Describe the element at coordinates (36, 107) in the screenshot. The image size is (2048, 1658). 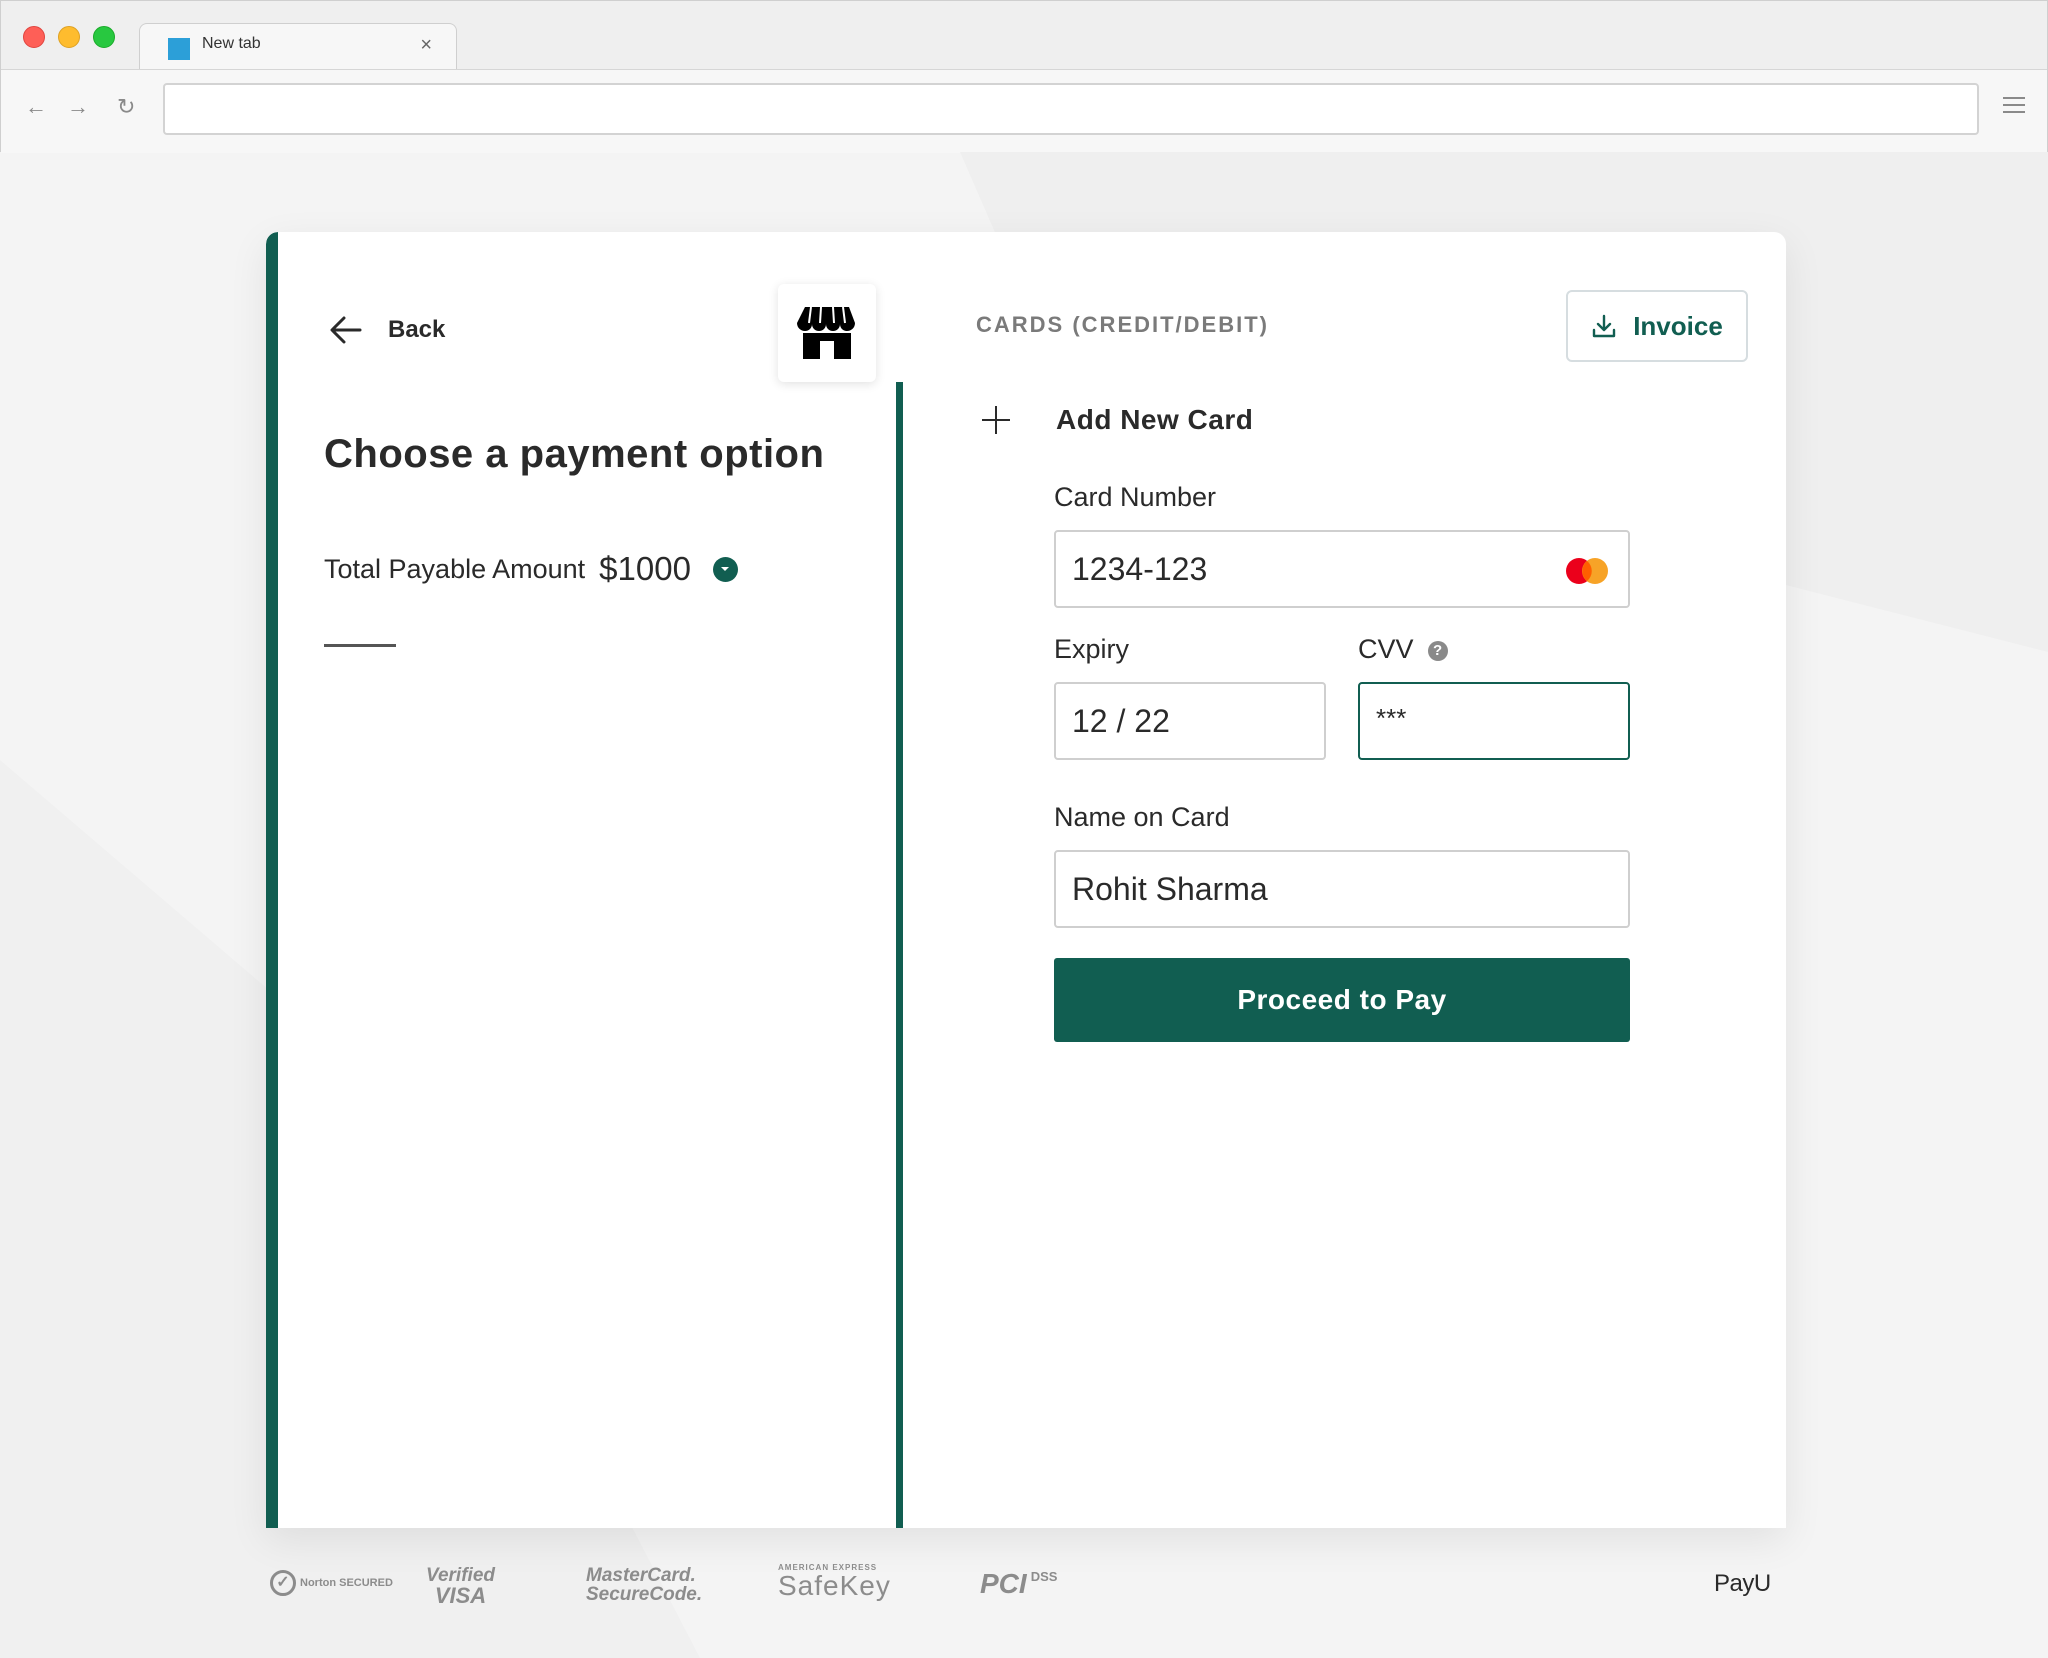
I see `back-arrow-icon: ←` at that location.